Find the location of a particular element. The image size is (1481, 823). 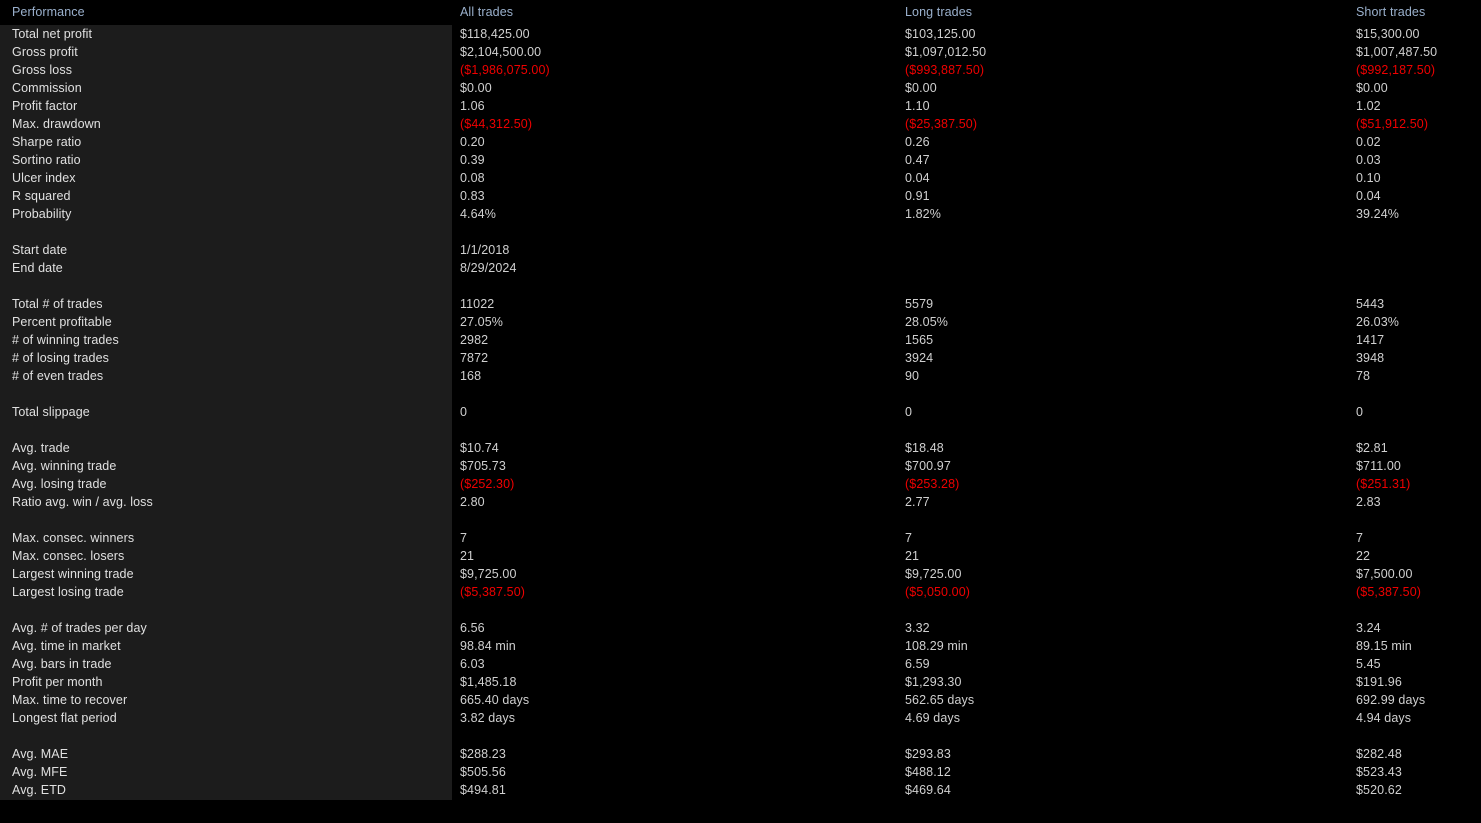

row-label: Max. time to recover is located at coordinates (70, 700).